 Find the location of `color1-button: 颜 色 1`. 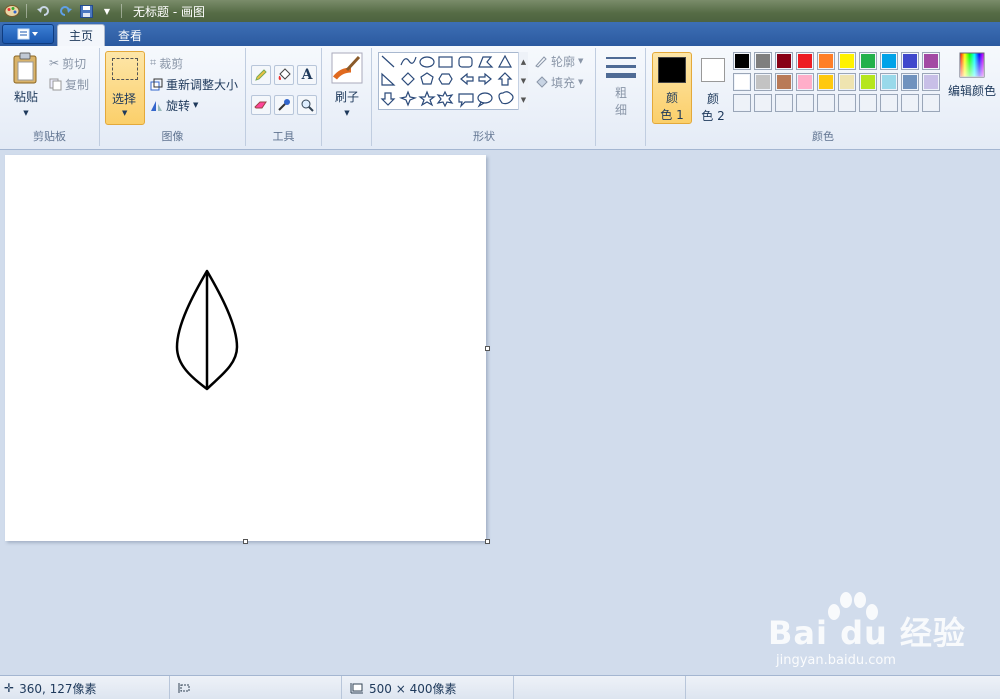

color1-button: 颜 色 1 is located at coordinates (672, 88).